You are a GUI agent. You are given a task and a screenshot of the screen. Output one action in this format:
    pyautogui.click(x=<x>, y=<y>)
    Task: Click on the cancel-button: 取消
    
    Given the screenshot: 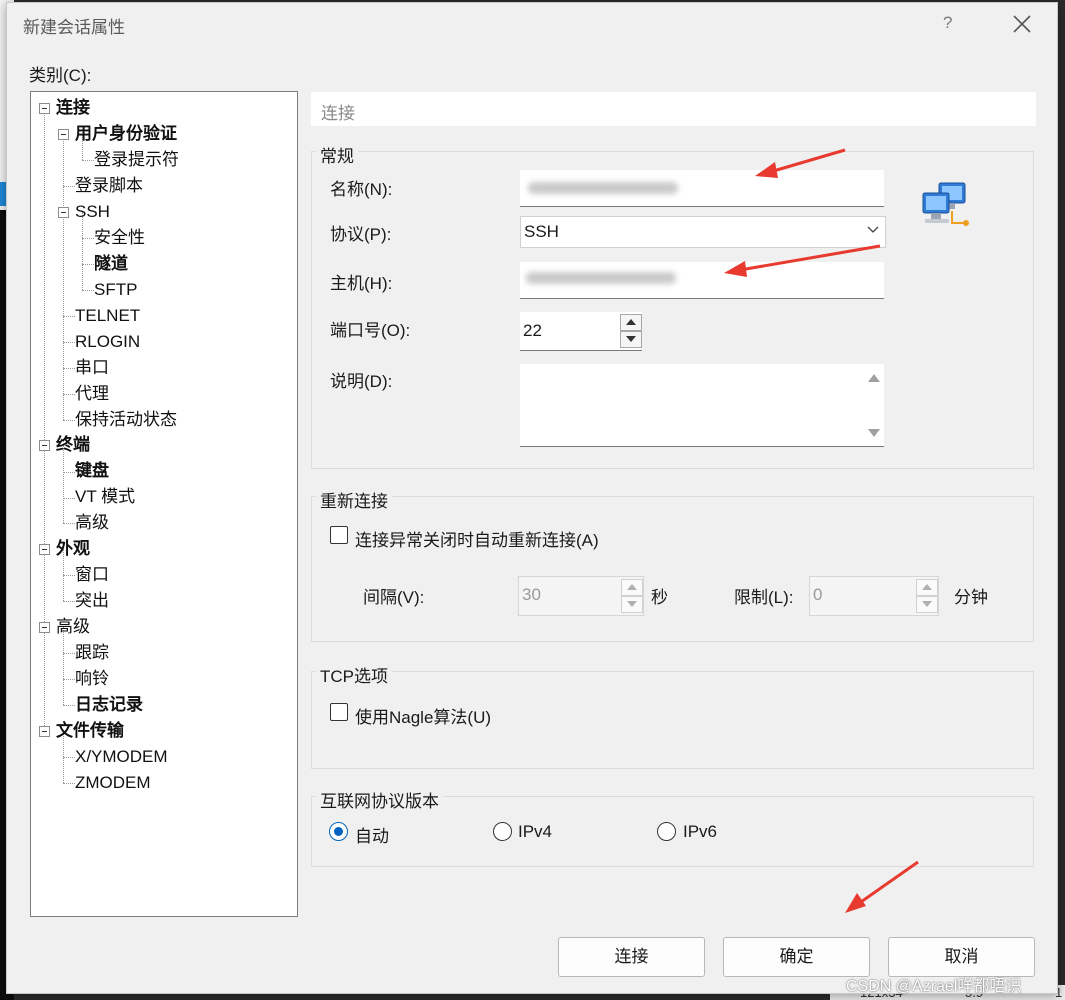 What is the action you would take?
    pyautogui.click(x=961, y=957)
    